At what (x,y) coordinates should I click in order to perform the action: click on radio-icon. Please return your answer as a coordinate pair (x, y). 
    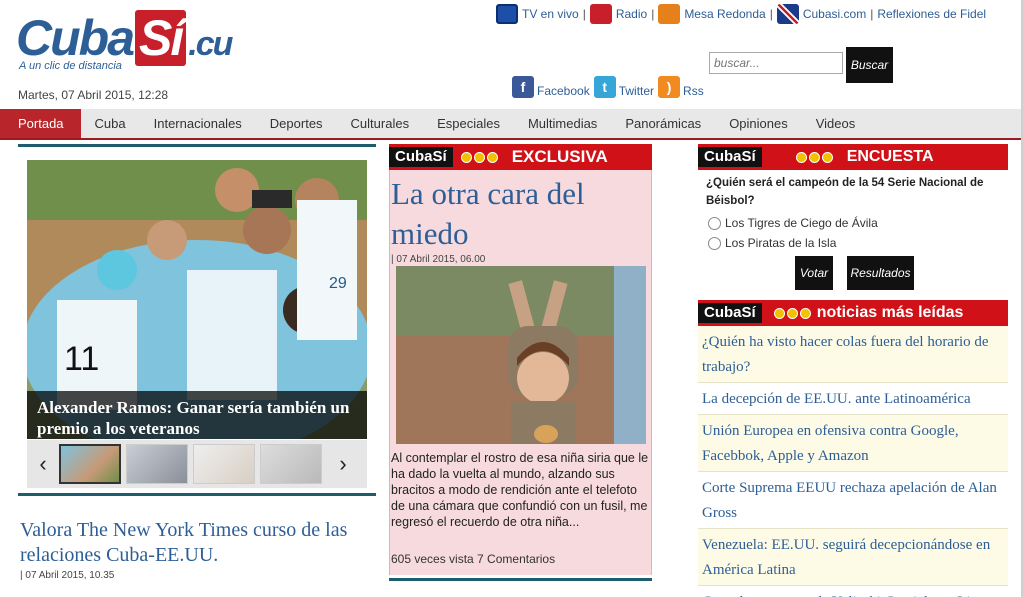
    Looking at the image, I should click on (600, 14).